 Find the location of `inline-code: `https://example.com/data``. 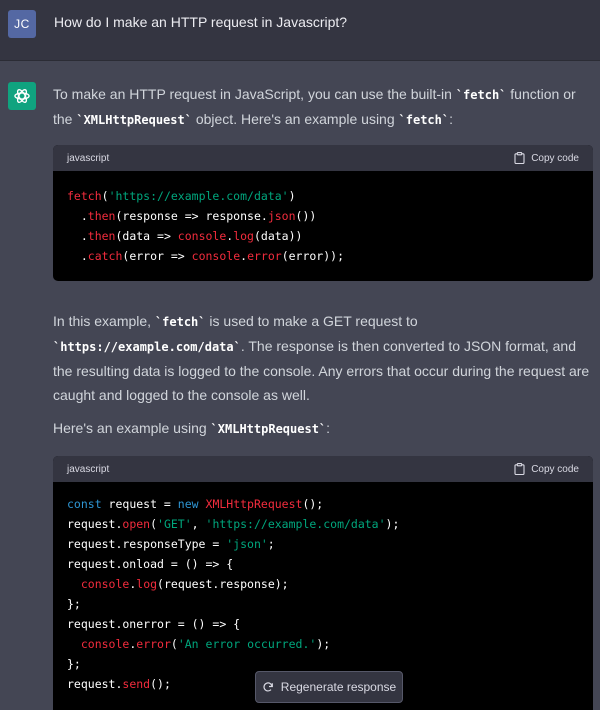

inline-code: `https://example.com/data` is located at coordinates (147, 347).